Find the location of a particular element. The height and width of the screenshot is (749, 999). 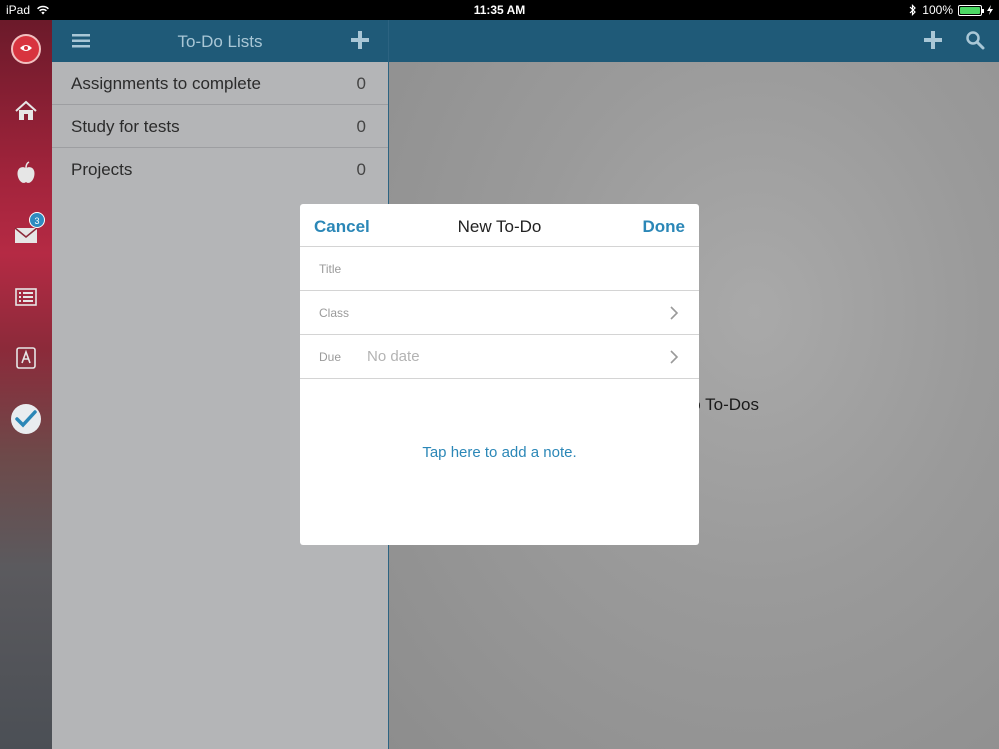

todo-check-icon is located at coordinates (26, 419).